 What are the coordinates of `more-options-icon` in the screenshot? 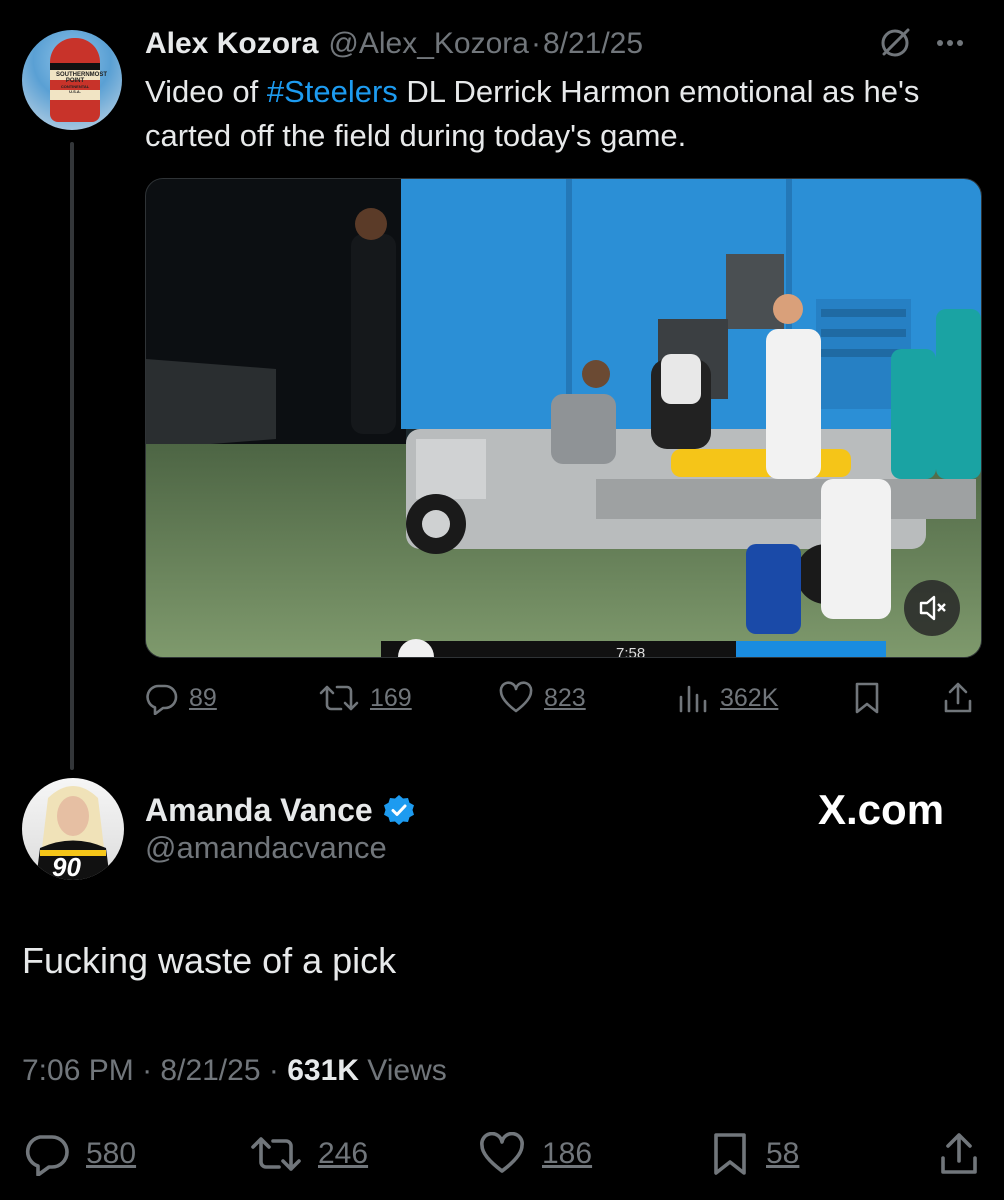 It's located at (950, 43).